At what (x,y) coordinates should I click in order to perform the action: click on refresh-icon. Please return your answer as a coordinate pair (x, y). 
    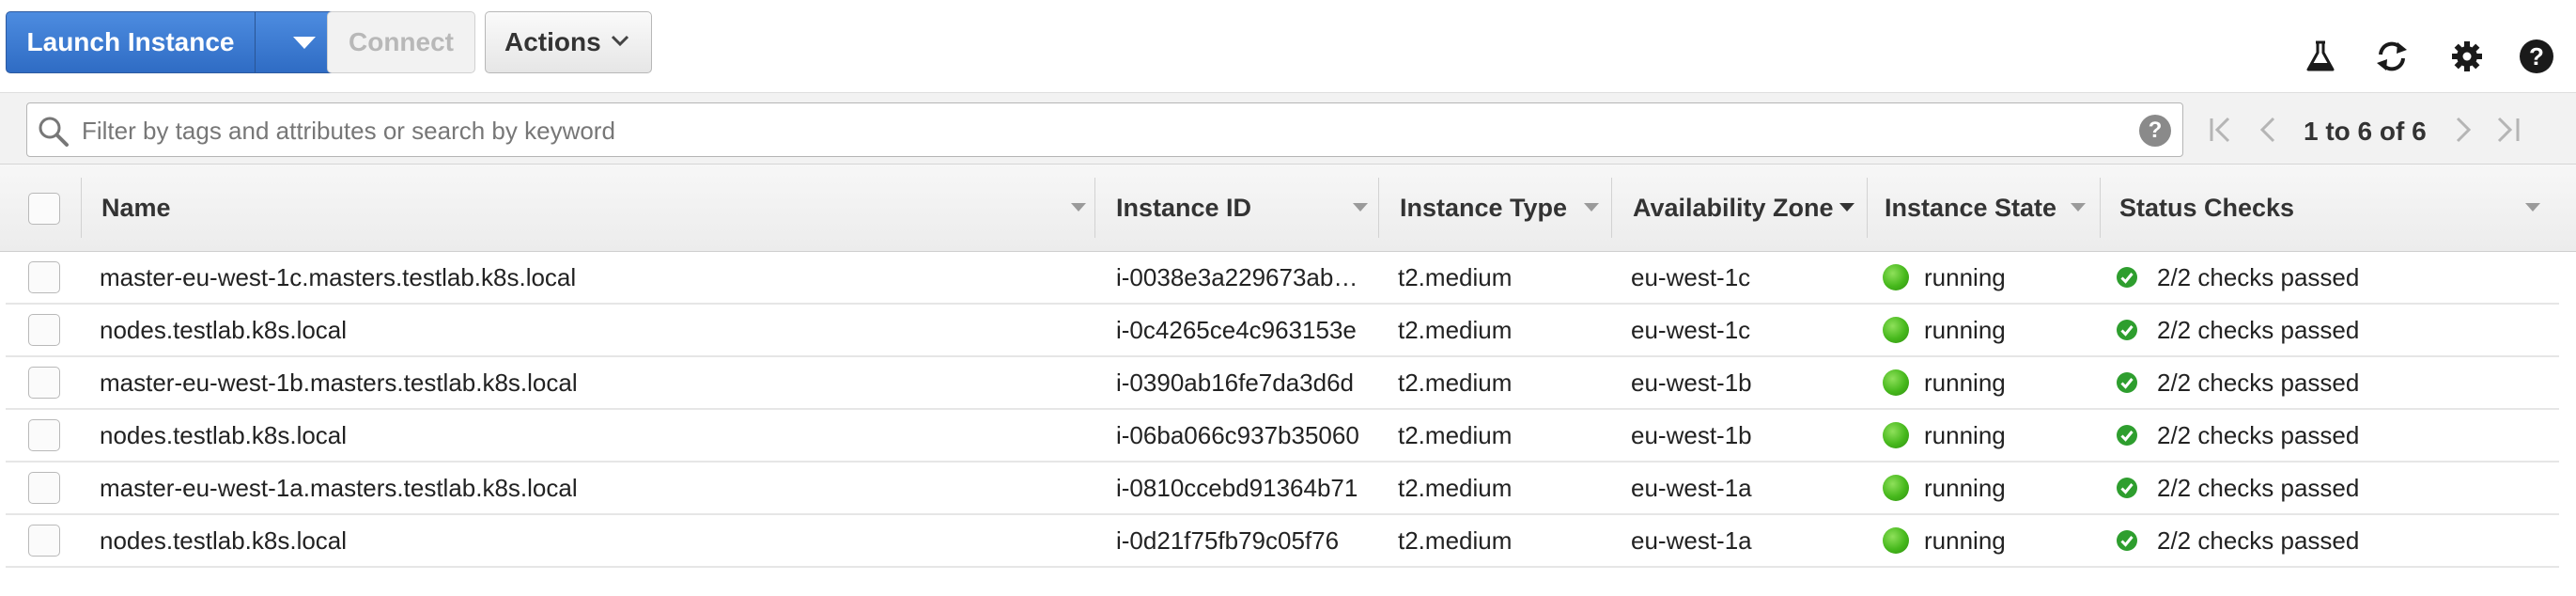
    Looking at the image, I should click on (2392, 57).